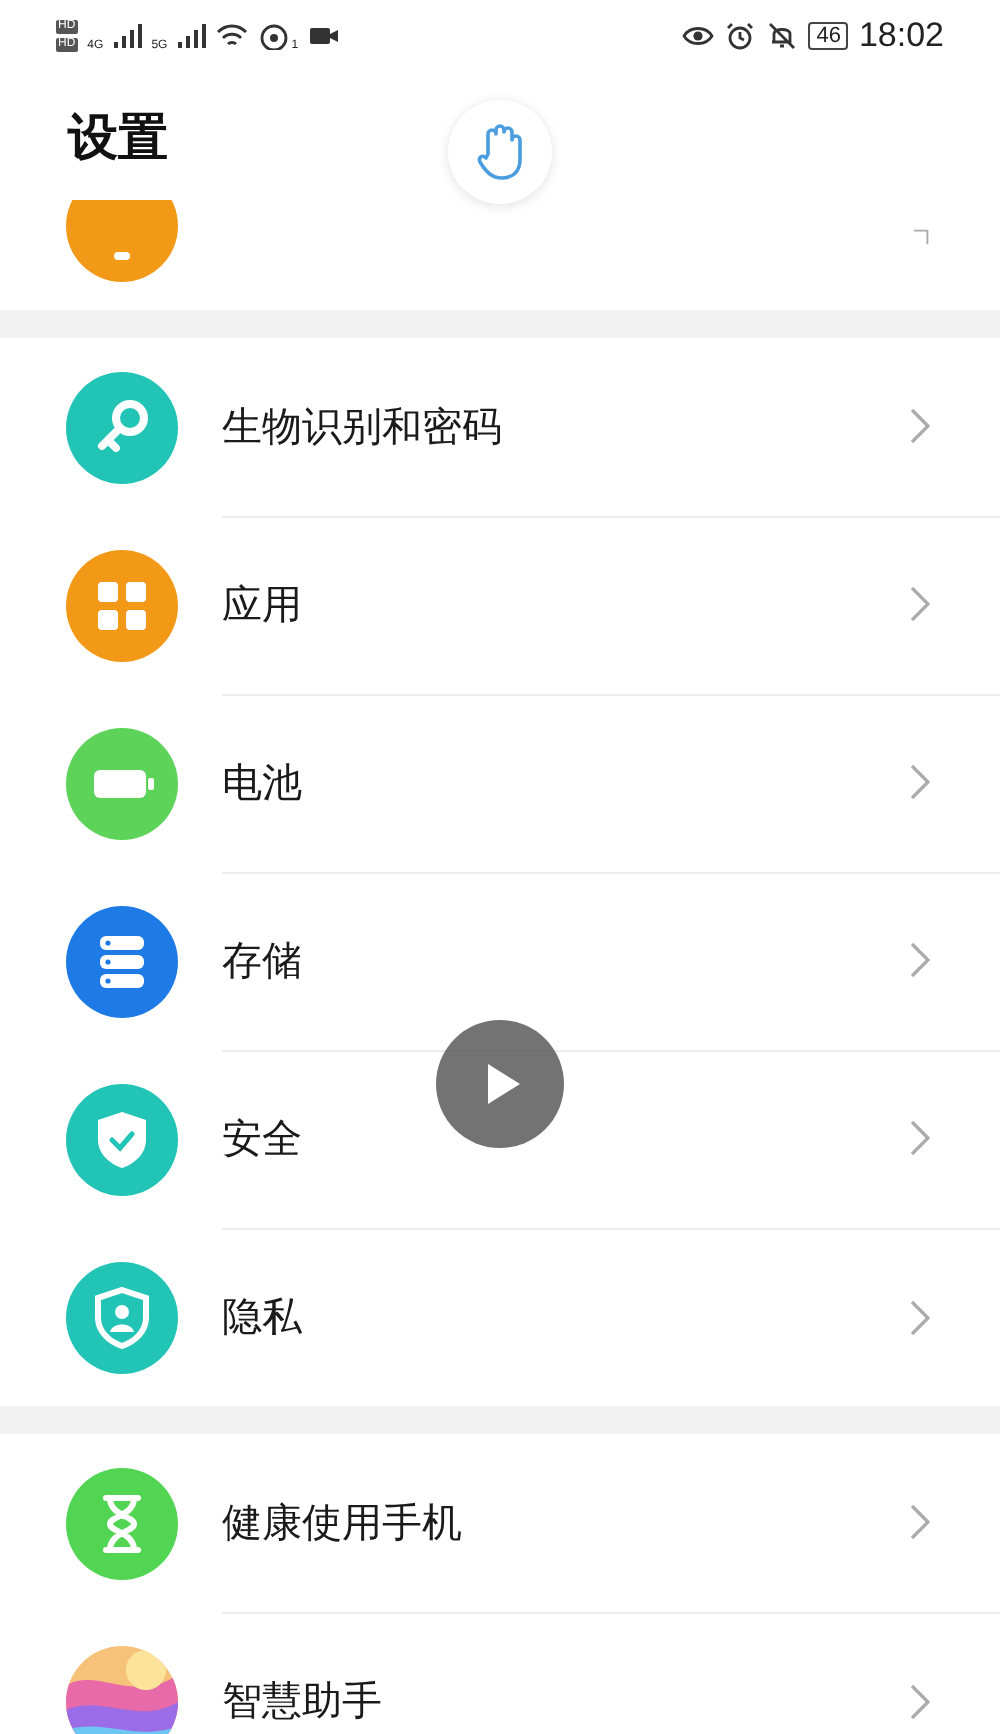 Image resolution: width=1000 pixels, height=1734 pixels. I want to click on item-label: 存储, so click(262, 960).